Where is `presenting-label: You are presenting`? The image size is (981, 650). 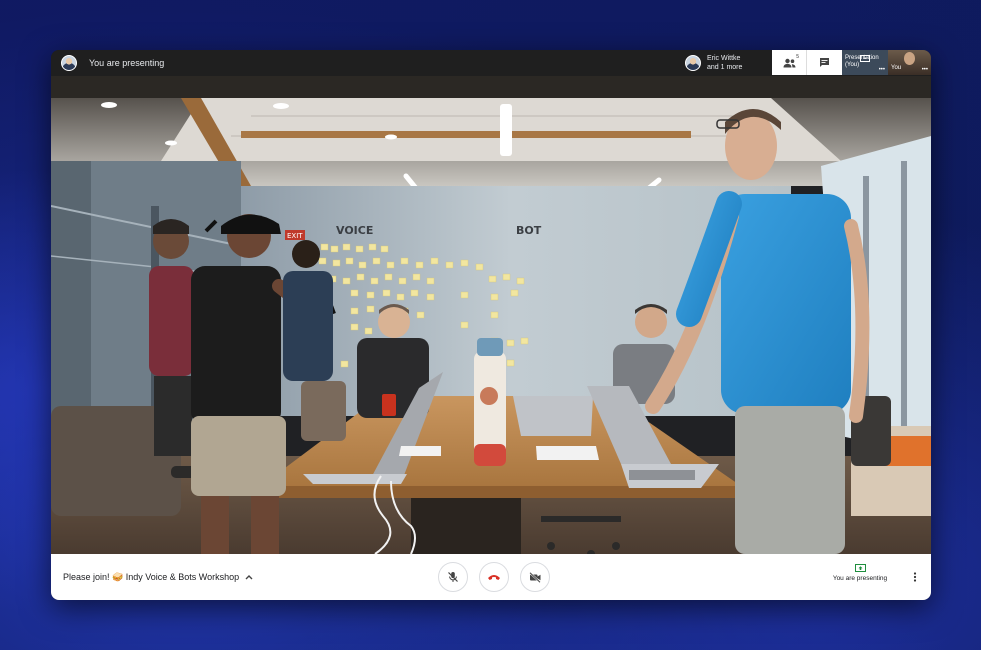
presenting-label: You are presenting is located at coordinates (127, 63).